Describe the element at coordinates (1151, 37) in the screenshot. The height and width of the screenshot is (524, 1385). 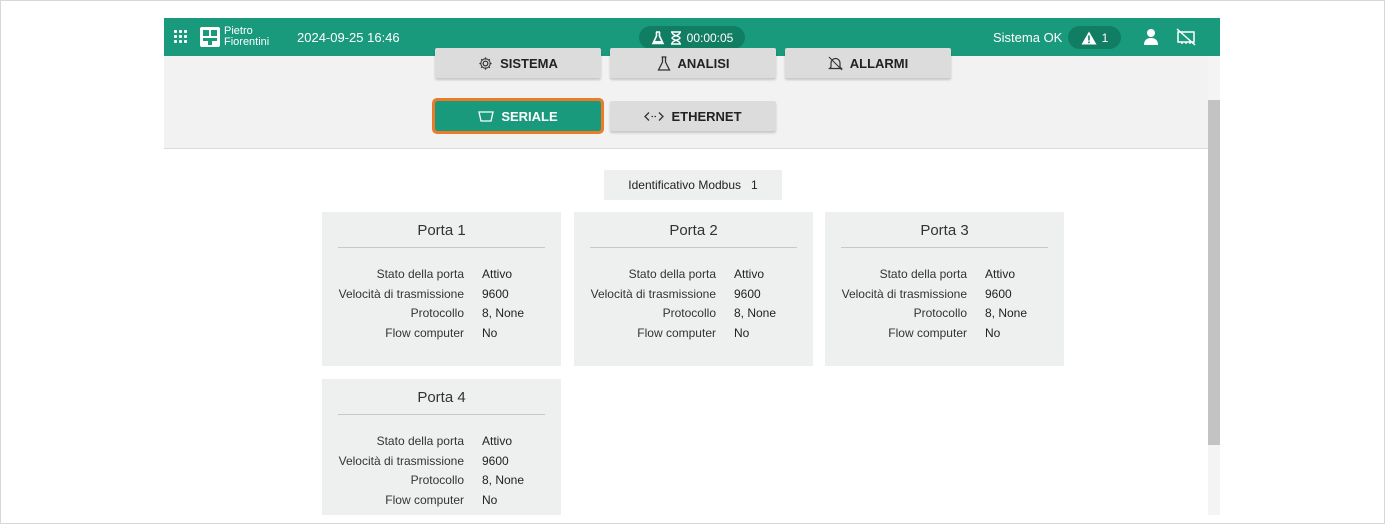
I see `user-icon` at that location.